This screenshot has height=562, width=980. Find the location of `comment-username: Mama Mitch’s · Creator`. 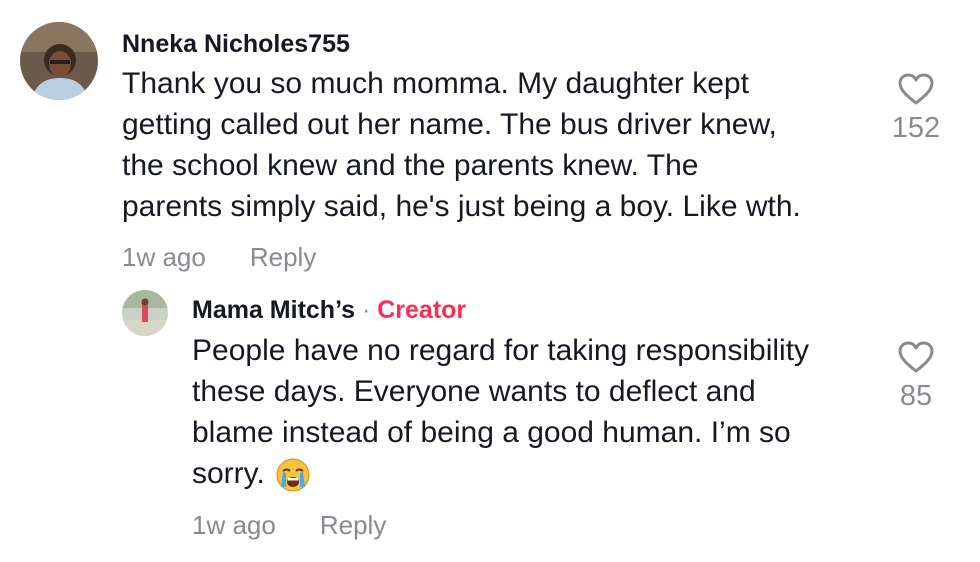

comment-username: Mama Mitch’s · Creator is located at coordinates (329, 310).